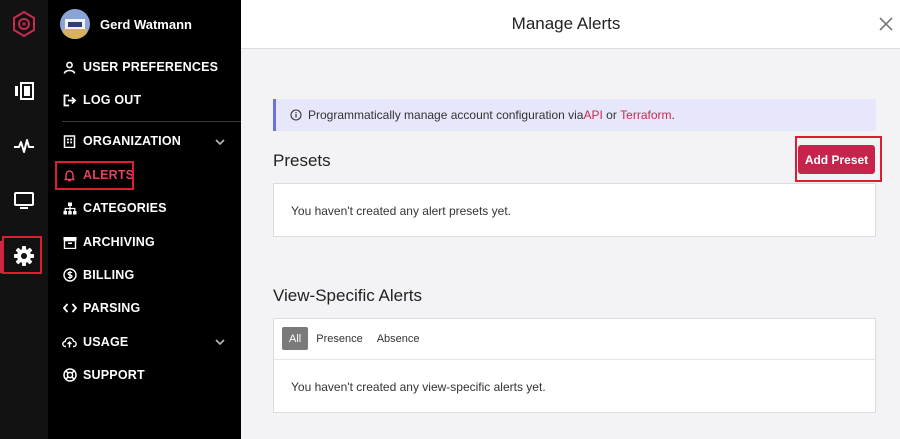 This screenshot has height=439, width=900. I want to click on menu-item-label: BILLING, so click(109, 275).